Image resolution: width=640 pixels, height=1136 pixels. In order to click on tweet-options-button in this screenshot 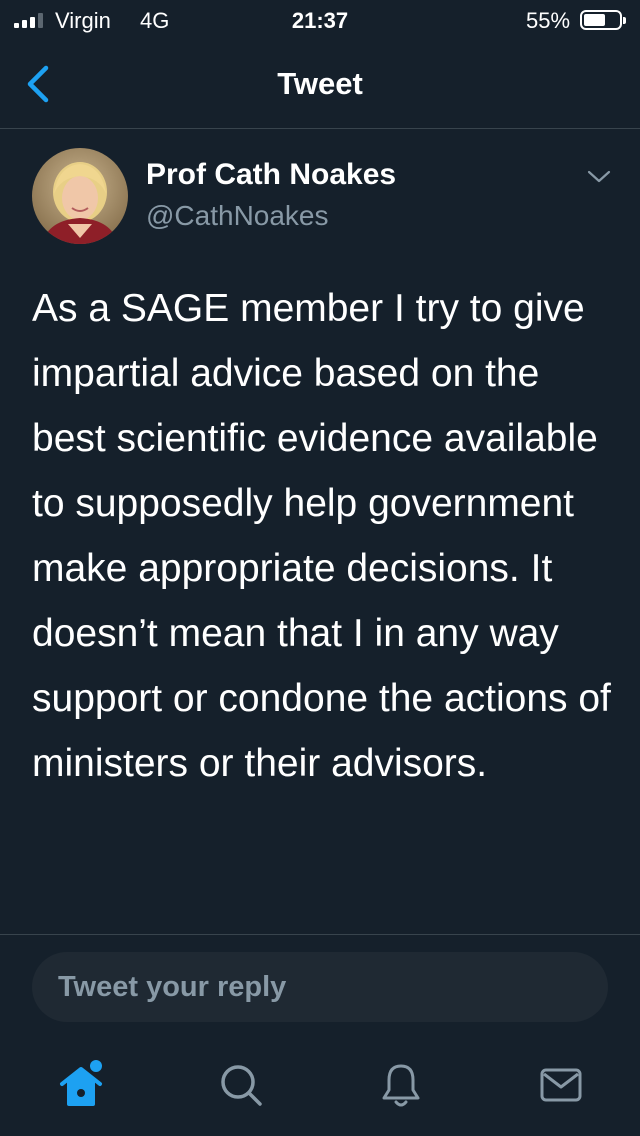, I will do `click(599, 176)`.